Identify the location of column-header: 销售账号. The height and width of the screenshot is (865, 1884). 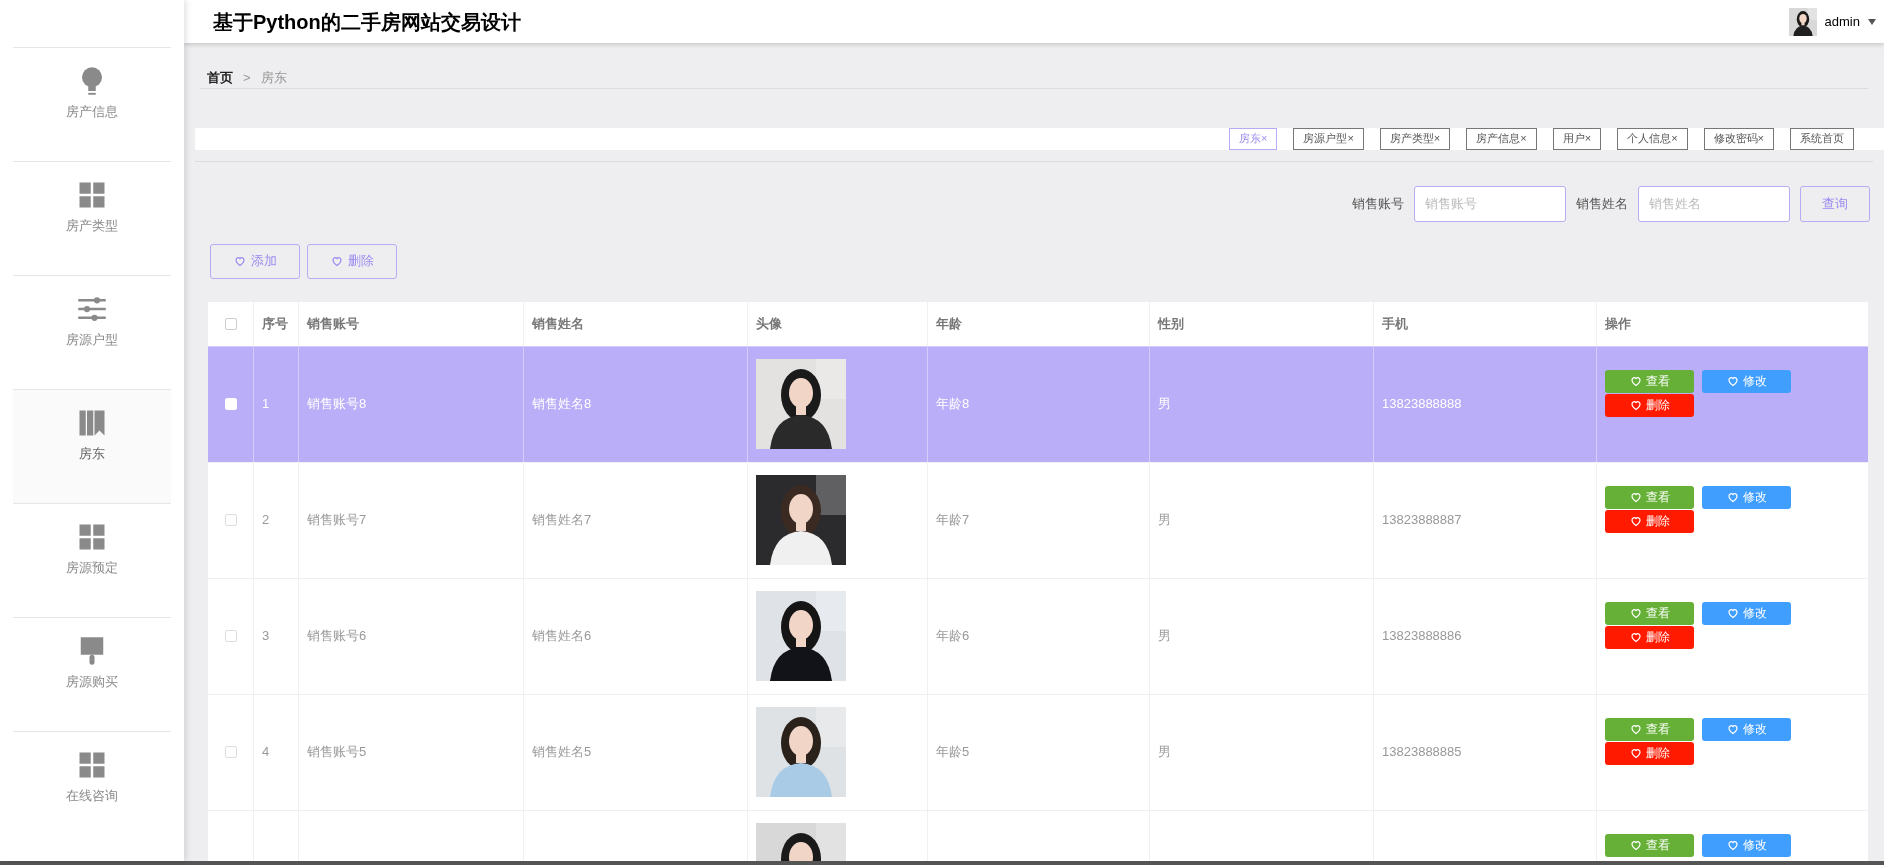
(333, 323).